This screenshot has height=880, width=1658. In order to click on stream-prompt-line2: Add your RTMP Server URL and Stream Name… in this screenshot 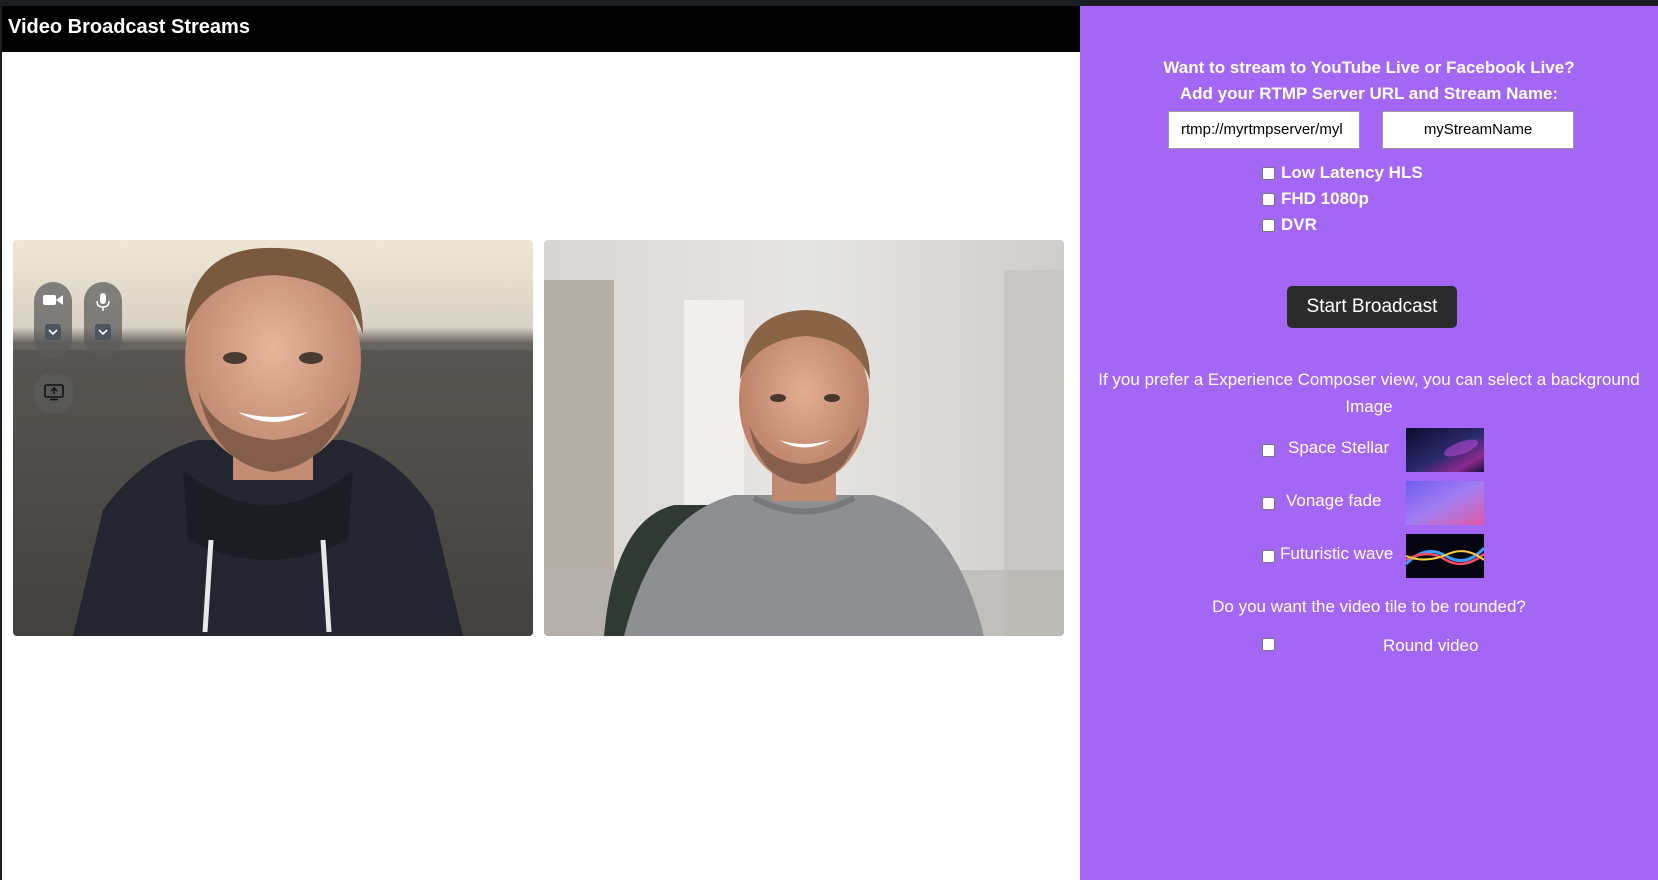, I will do `click(1369, 93)`.